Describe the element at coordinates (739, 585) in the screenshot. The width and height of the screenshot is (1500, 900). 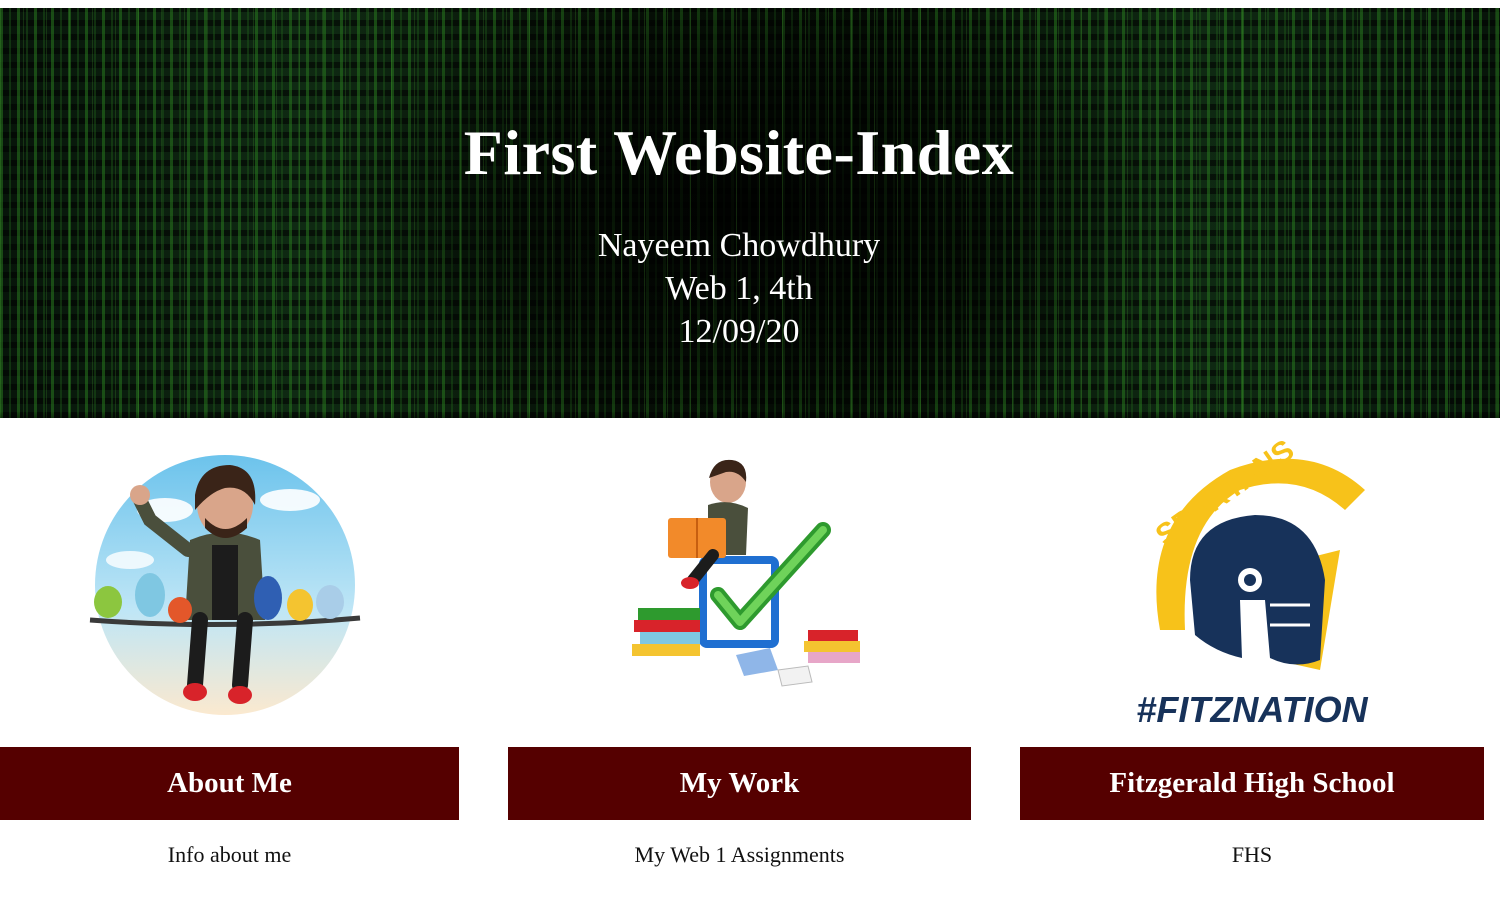
I see `reading-avatar-with-checkmark-and-books-icon` at that location.